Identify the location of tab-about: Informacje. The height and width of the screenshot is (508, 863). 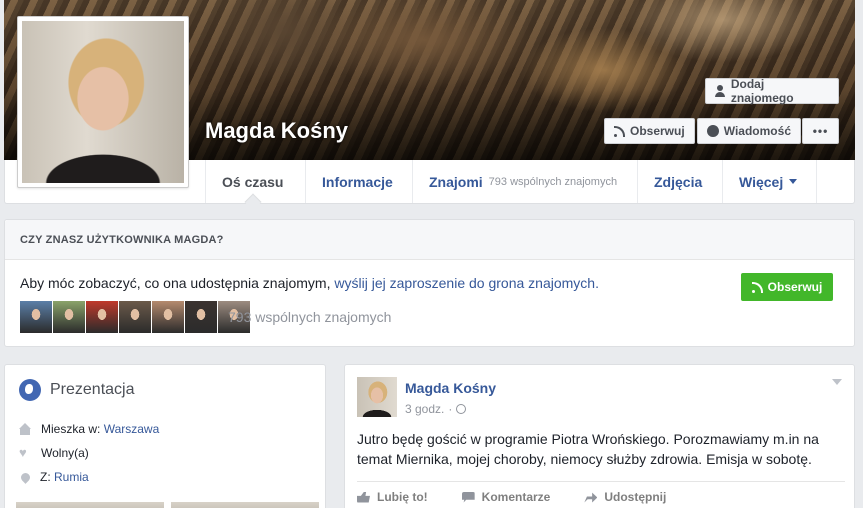
(357, 181).